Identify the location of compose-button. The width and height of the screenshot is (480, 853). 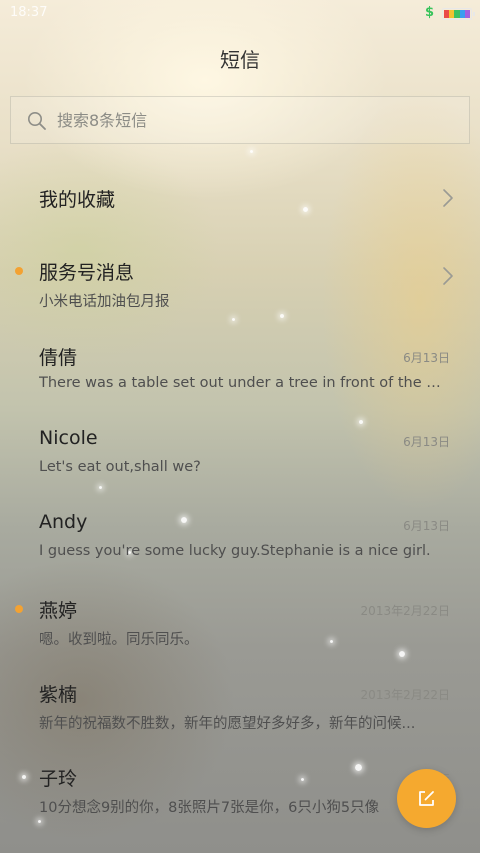
(426, 798).